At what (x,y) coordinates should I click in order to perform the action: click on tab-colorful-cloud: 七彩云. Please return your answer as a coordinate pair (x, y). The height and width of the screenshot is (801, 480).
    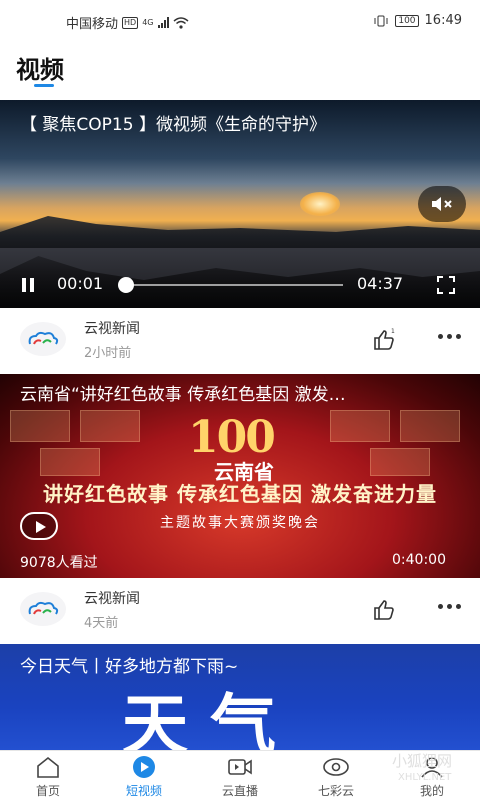
    Looking at the image, I should click on (336, 776).